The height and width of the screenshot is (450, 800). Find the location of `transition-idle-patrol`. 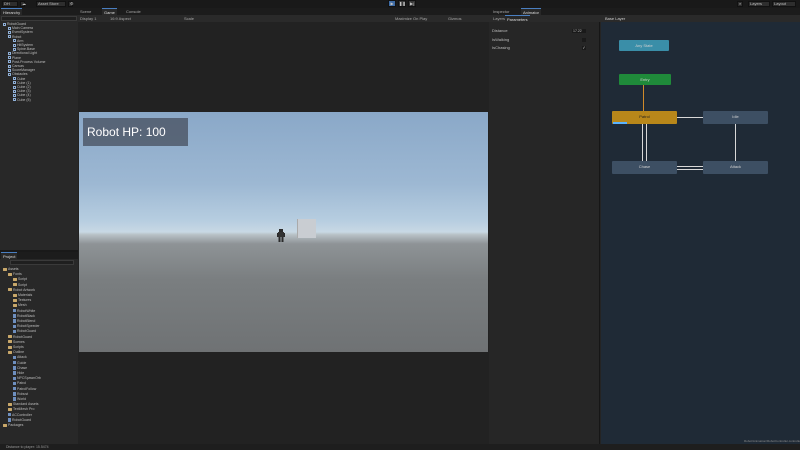

transition-idle-patrol is located at coordinates (690, 117).